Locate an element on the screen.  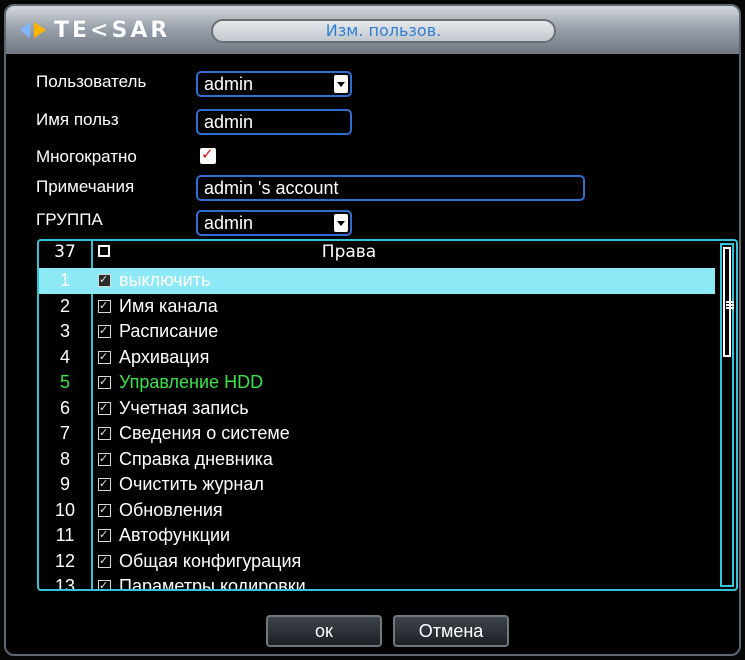
brand-logo: TE<SAR is located at coordinates (95, 30).